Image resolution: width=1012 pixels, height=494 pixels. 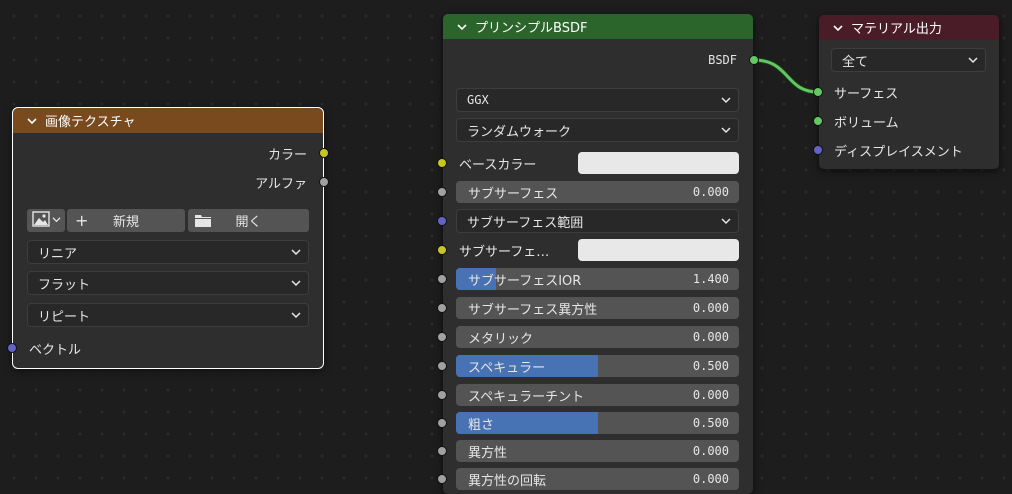 I want to click on subsurface-ior-field: サブサーフェスIOR 1.400, so click(x=597, y=279).